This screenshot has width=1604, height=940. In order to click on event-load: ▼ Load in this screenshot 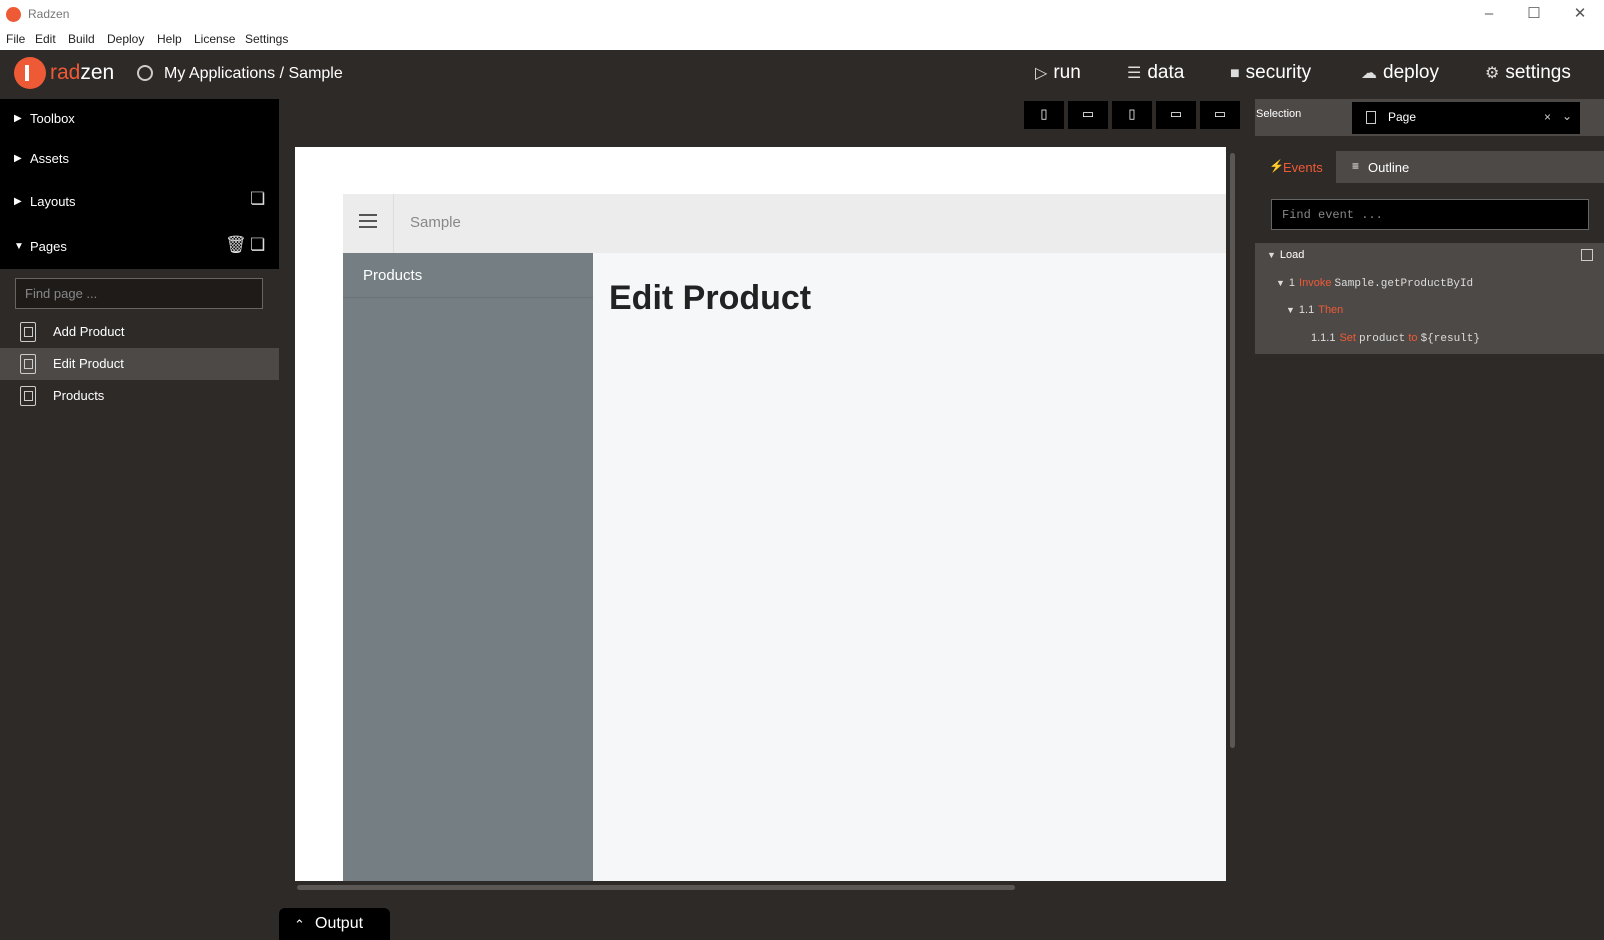, I will do `click(1285, 255)`.